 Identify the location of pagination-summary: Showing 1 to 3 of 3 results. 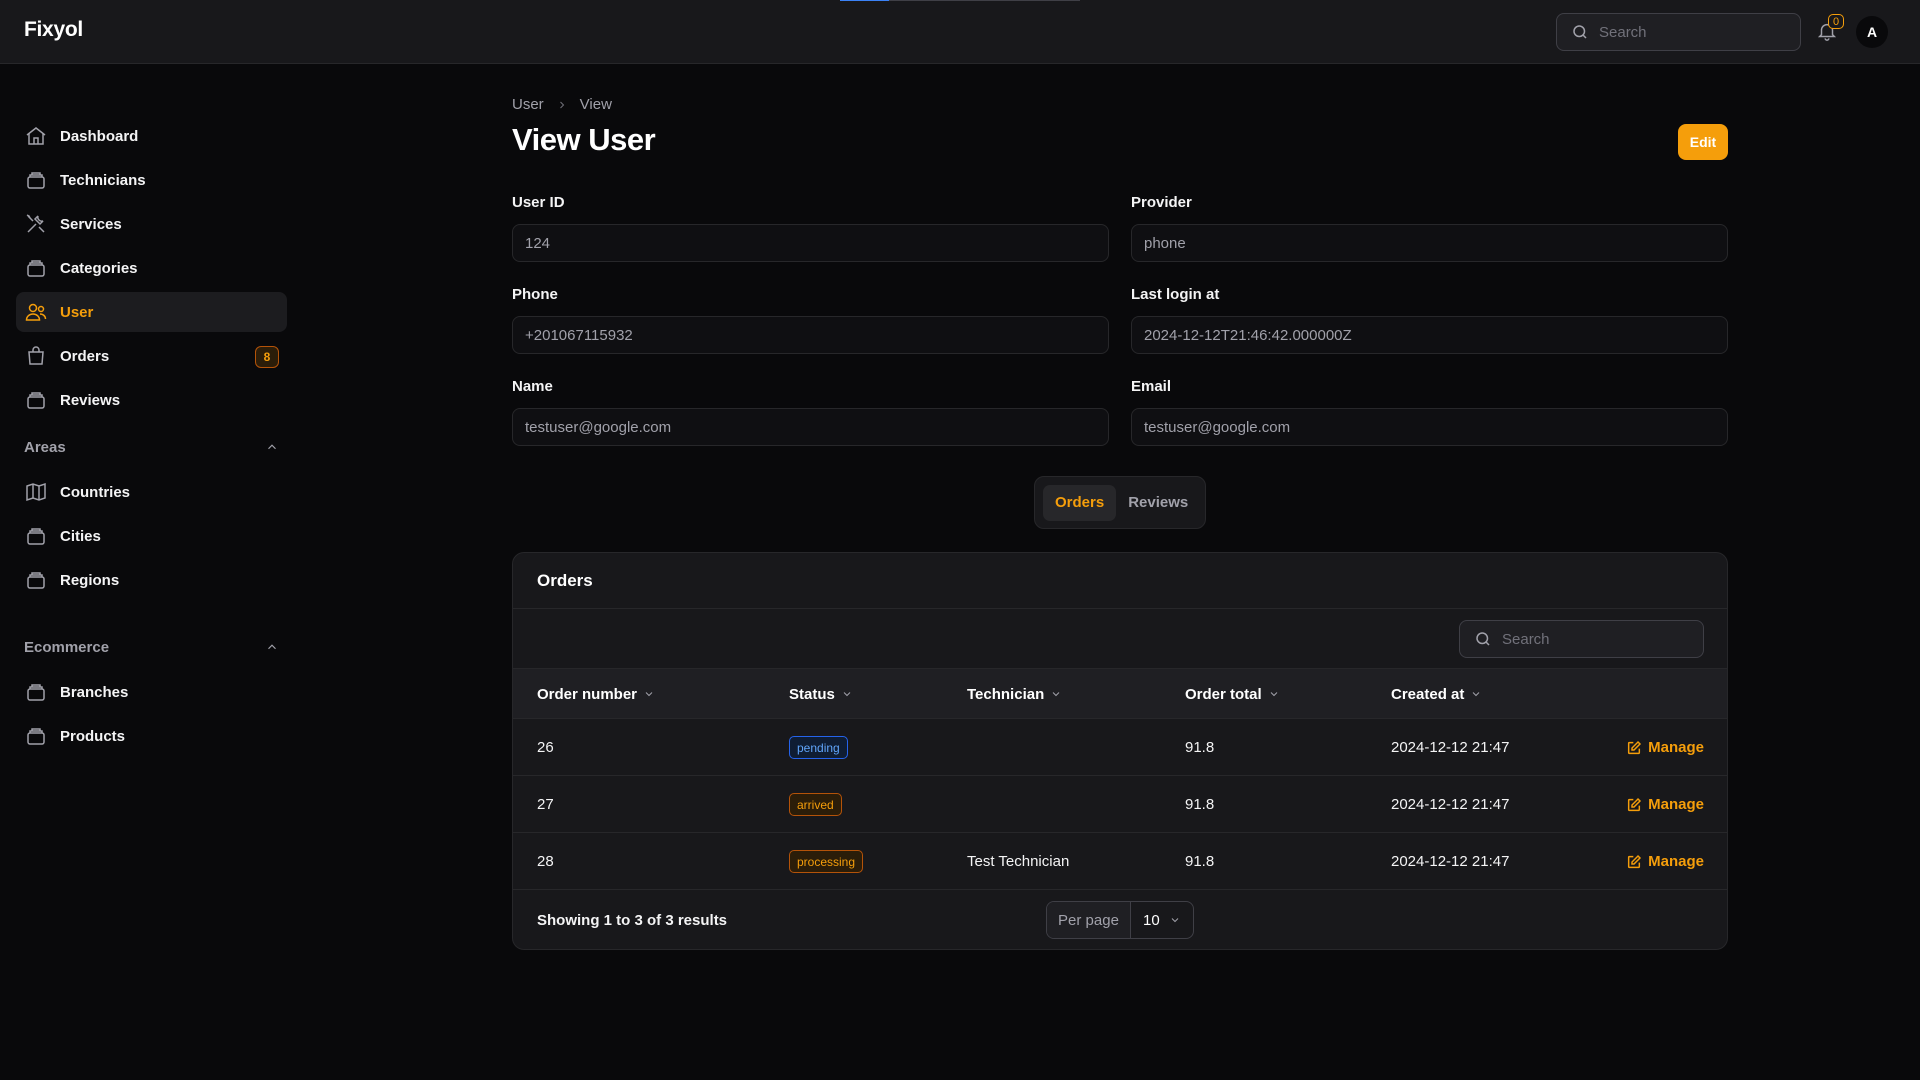
(632, 920).